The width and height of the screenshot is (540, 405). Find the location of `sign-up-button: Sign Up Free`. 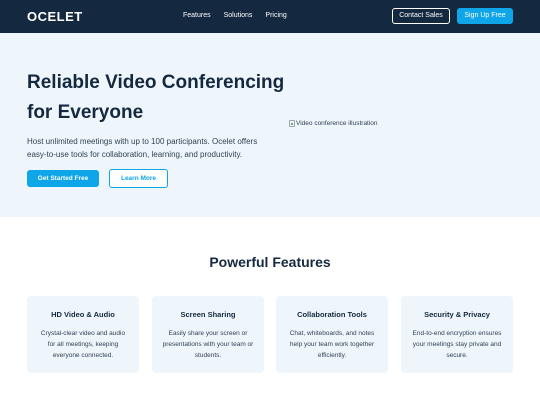

sign-up-button: Sign Up Free is located at coordinates (485, 16).